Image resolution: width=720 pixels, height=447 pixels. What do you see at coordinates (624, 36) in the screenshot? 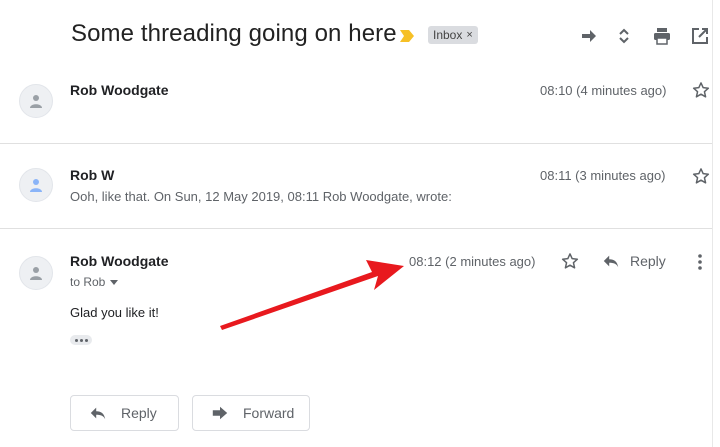
I see `expand-all-icon` at bounding box center [624, 36].